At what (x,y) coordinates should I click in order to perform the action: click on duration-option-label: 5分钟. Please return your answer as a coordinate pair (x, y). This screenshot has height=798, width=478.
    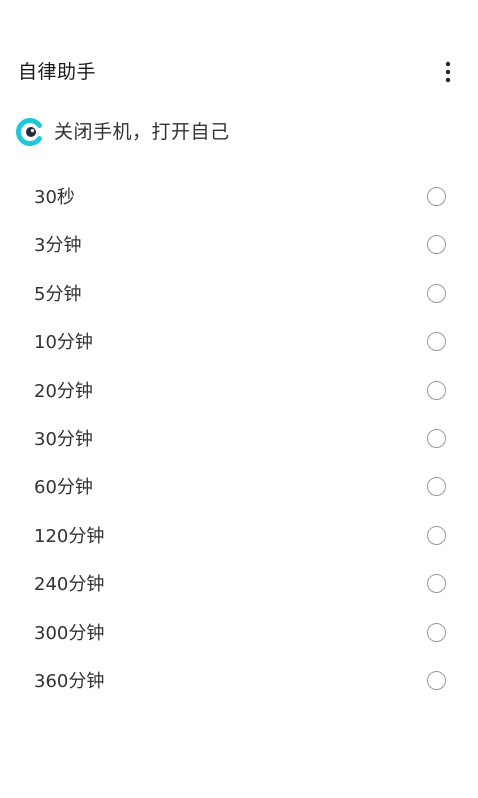
    Looking at the image, I should click on (58, 294).